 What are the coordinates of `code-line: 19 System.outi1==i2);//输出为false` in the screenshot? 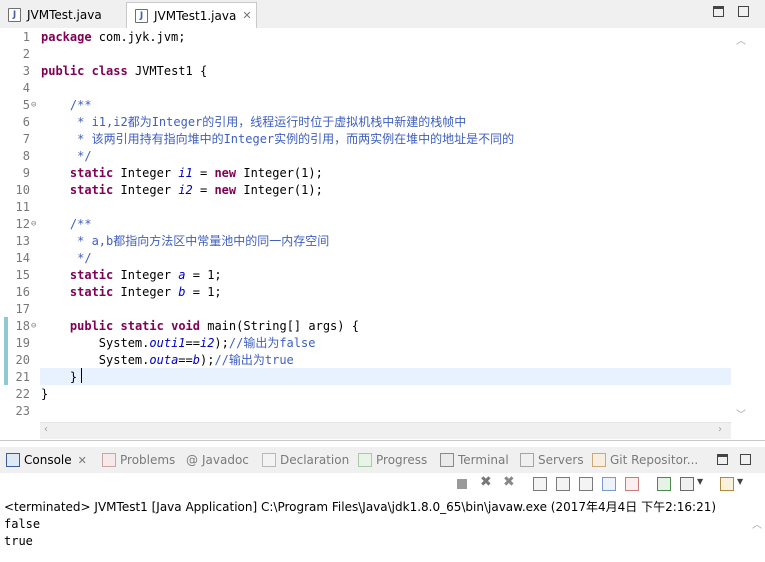 It's located at (365, 343).